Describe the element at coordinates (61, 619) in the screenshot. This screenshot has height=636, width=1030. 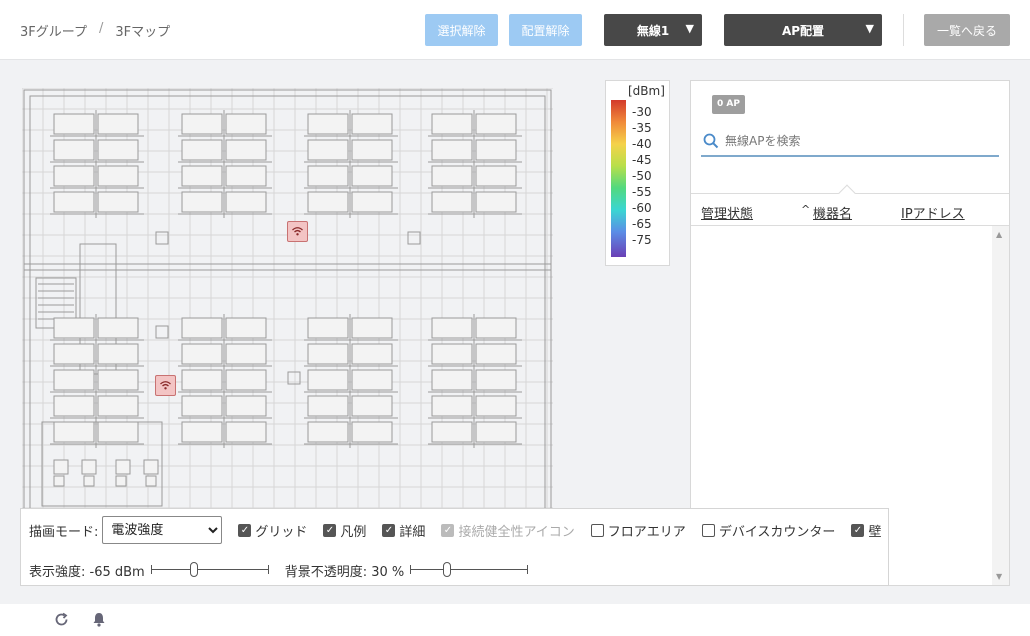
I see `refresh-icon` at that location.